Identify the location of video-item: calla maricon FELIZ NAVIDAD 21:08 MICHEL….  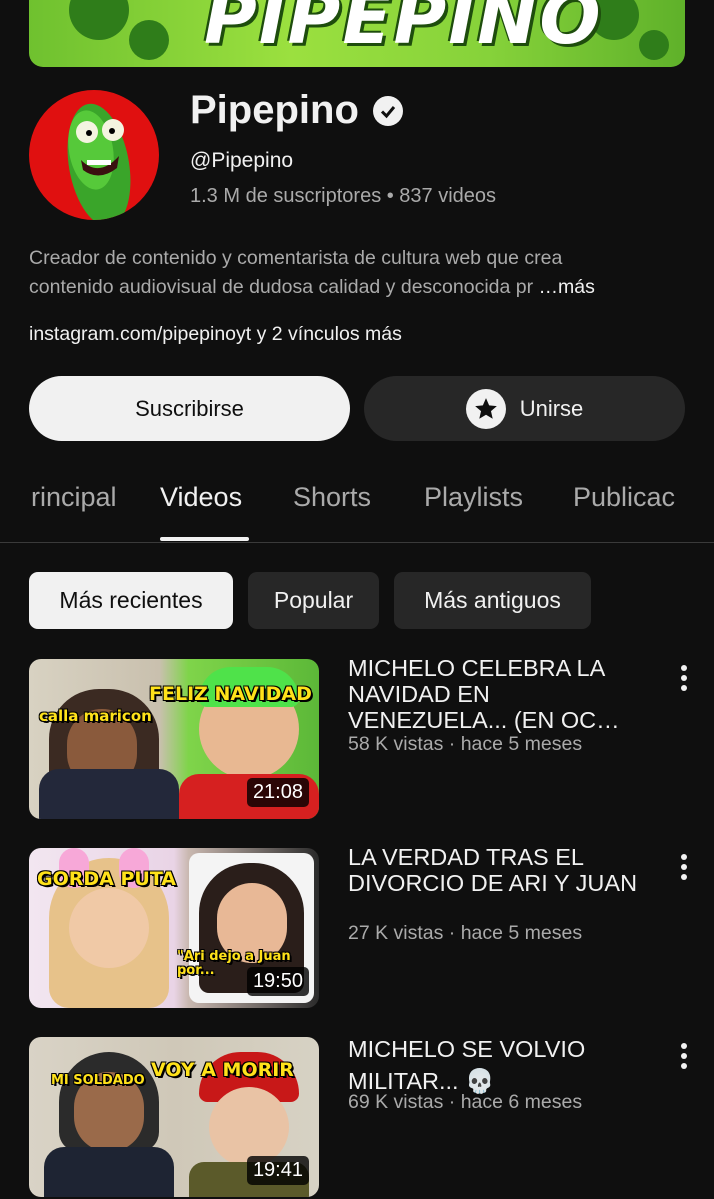
(357, 738).